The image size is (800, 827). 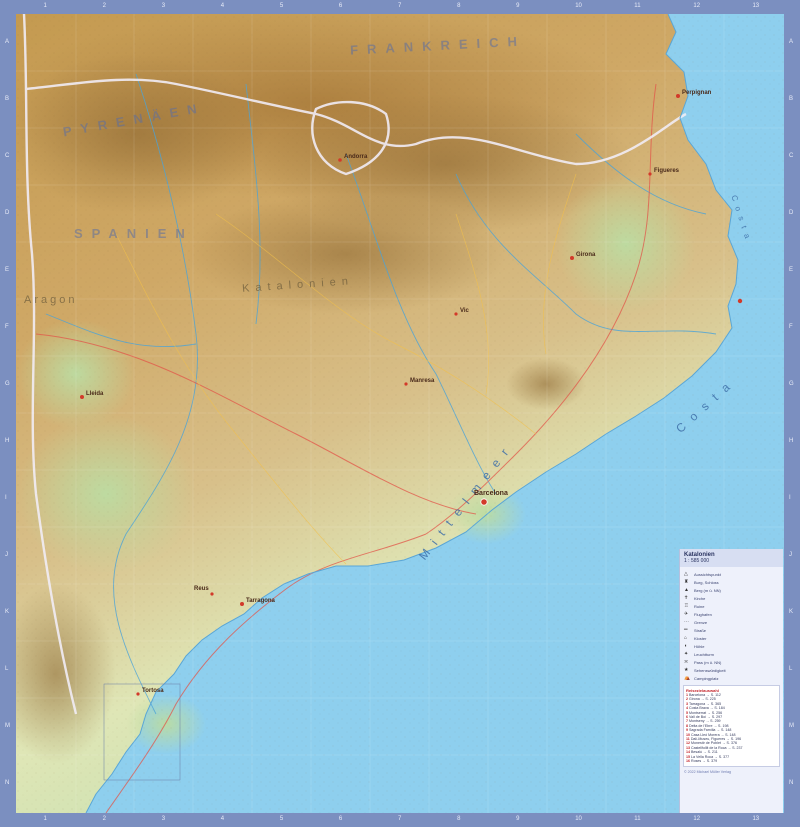 I want to click on destination-number: 11, so click(x=688, y=739).